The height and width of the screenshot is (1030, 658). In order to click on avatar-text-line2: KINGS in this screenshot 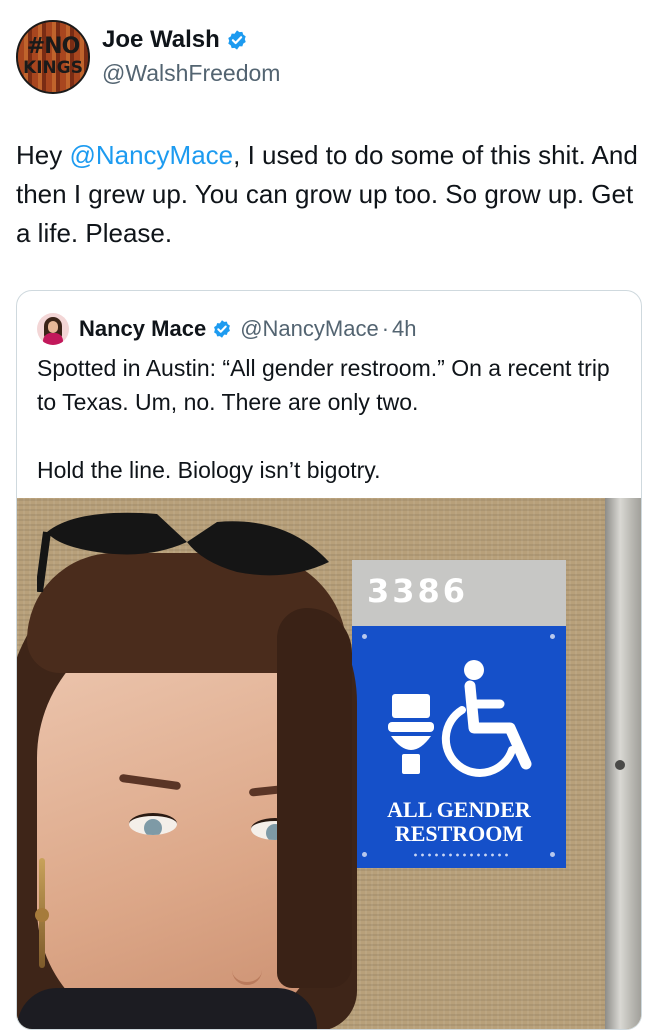, I will do `click(53, 68)`.